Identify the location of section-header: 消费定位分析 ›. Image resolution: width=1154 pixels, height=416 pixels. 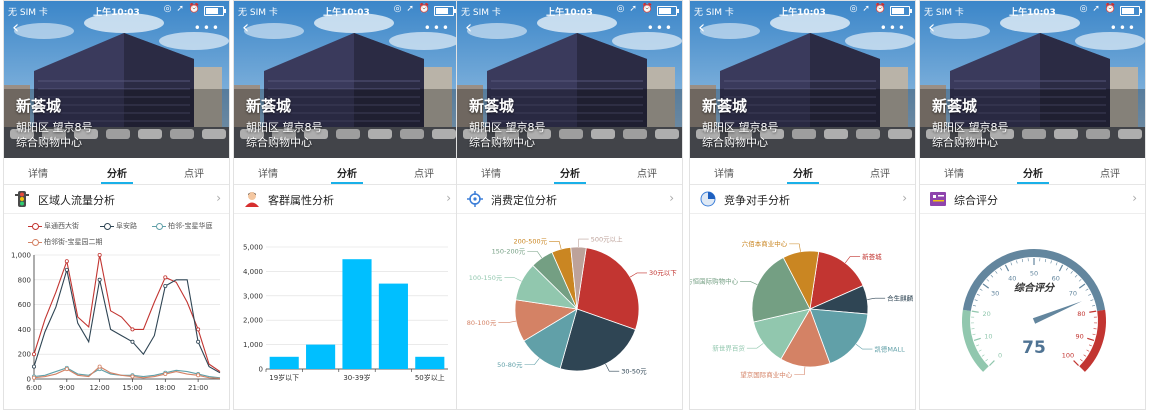
(569, 199).